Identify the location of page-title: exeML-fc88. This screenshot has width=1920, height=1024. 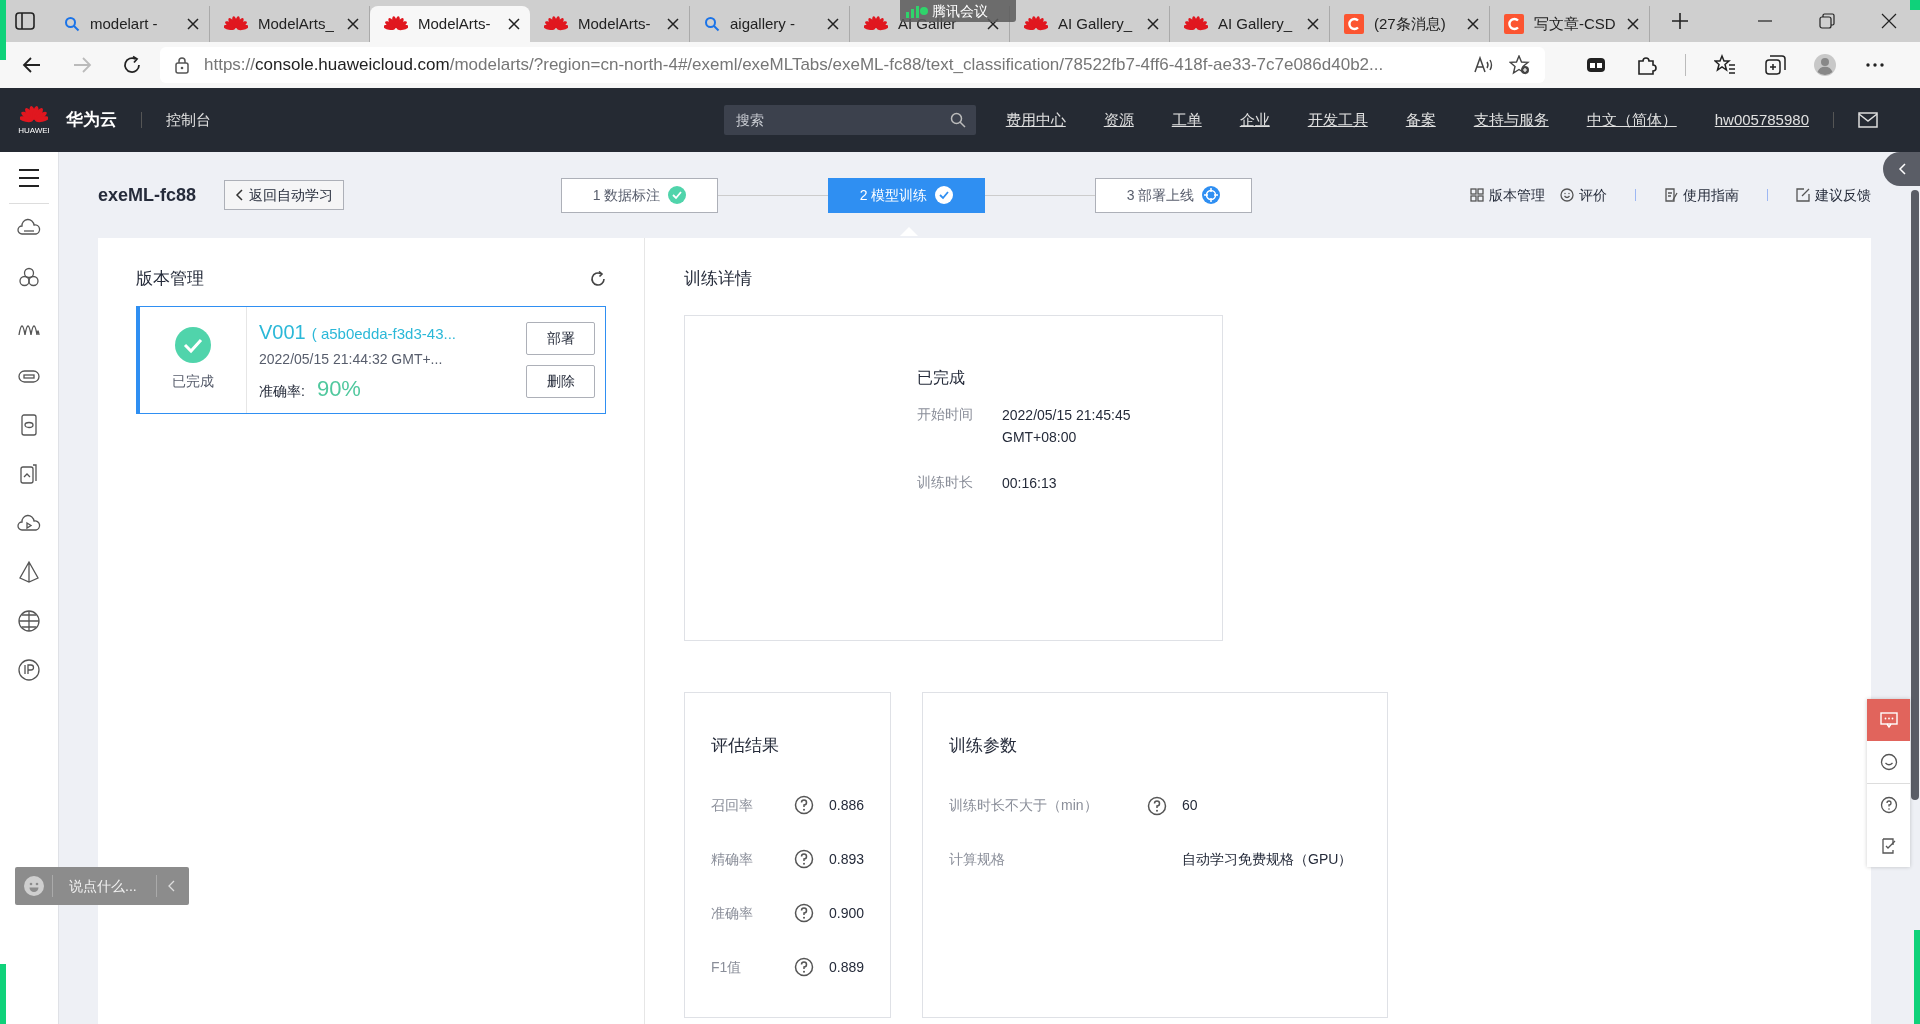
(147, 195).